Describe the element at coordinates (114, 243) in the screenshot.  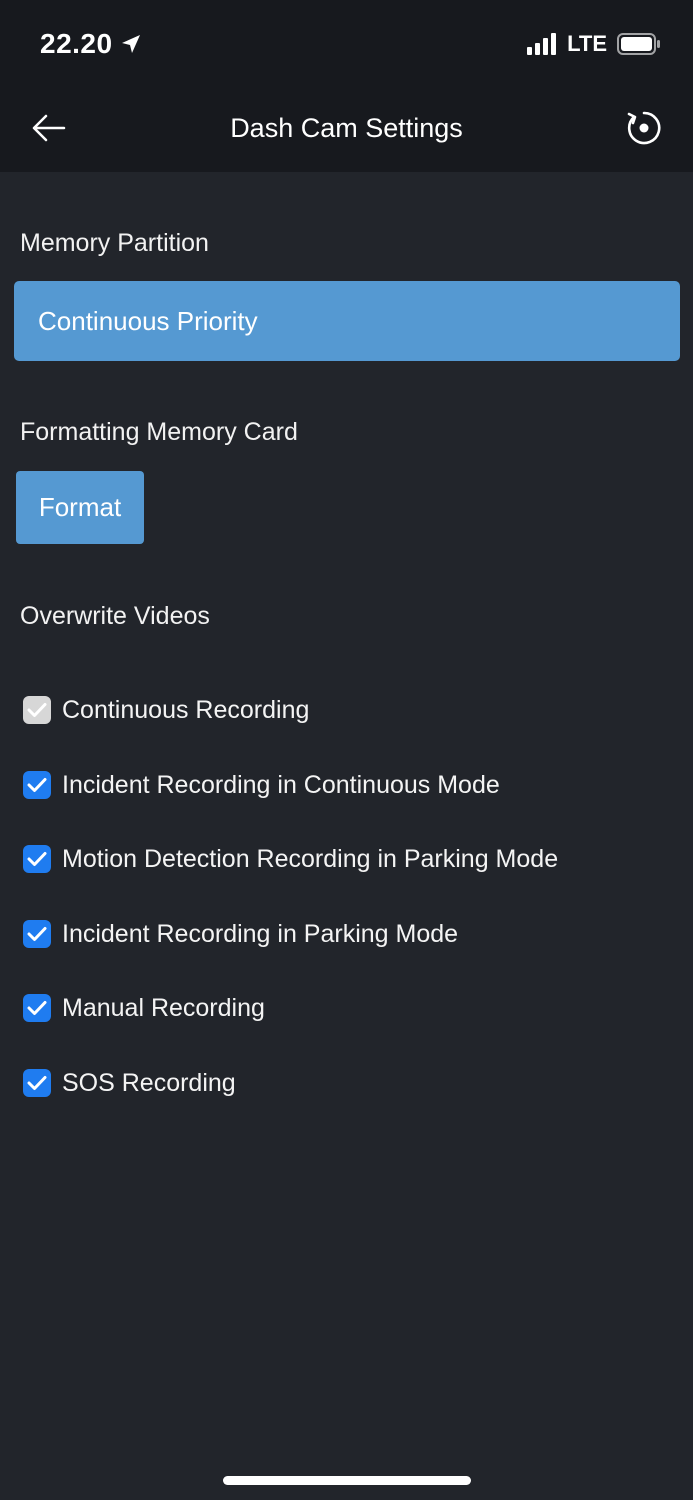
I see `memory-partition-title: Memory Partition` at that location.